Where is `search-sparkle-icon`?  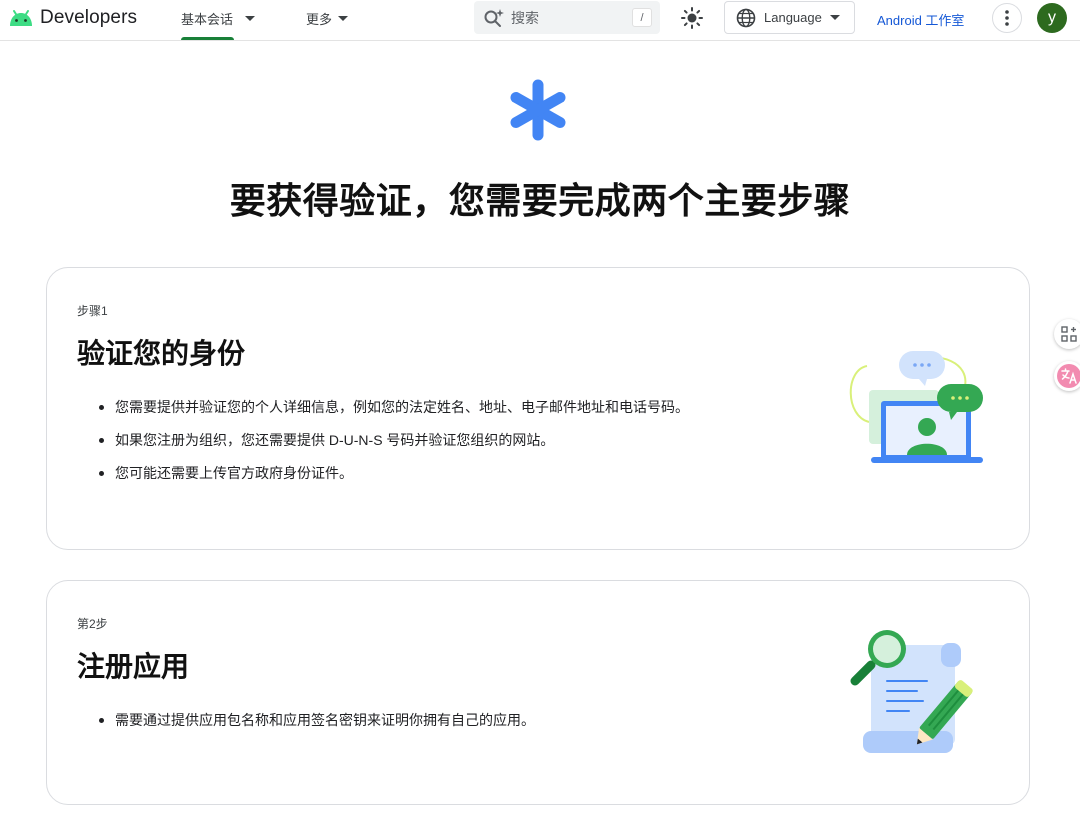
search-sparkle-icon is located at coordinates (494, 17).